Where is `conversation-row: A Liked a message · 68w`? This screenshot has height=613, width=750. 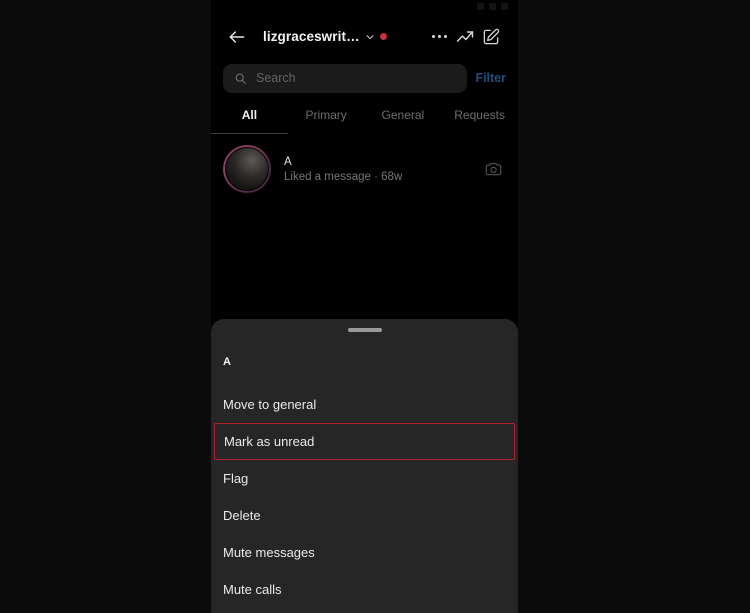 conversation-row: A Liked a message · 68w is located at coordinates (364, 169).